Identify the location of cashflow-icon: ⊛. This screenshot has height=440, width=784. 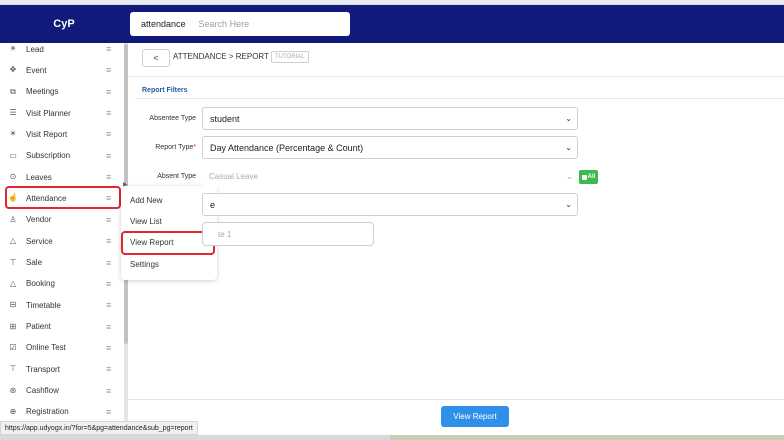
(13, 390).